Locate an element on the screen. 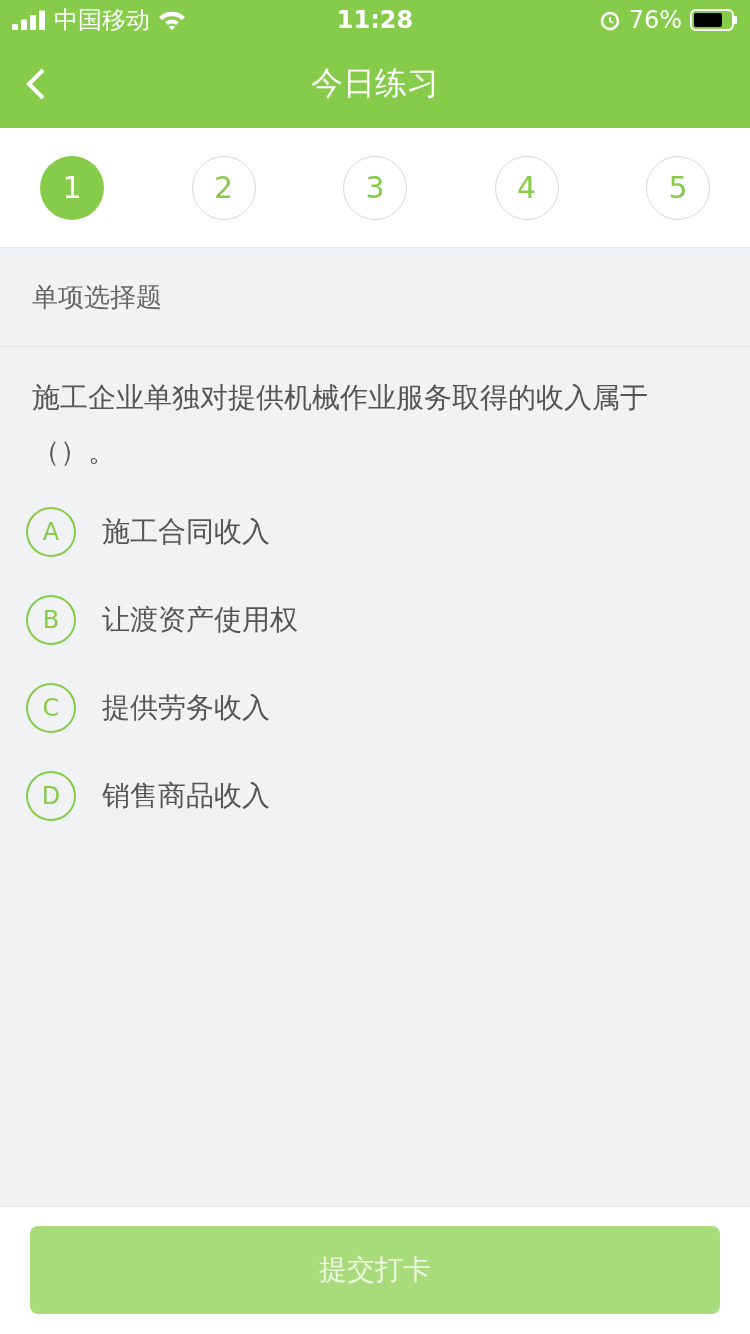 The image size is (750, 1334). option-letter: D is located at coordinates (51, 796).